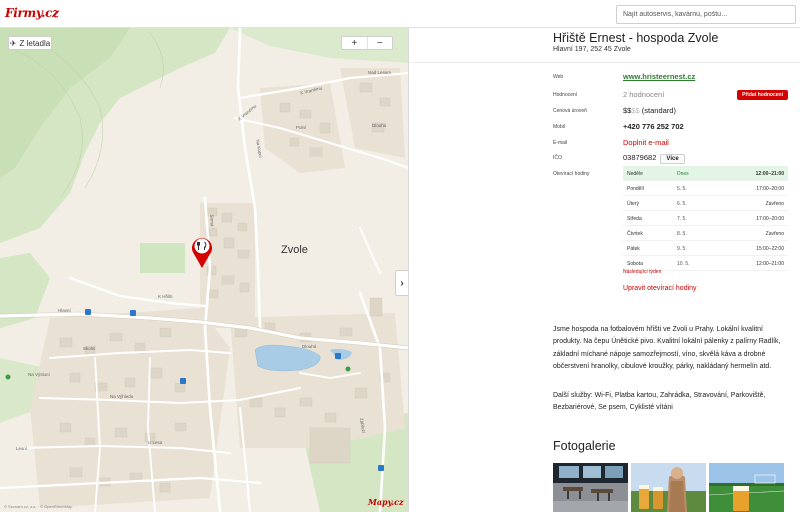 This screenshot has height=512, width=800. Describe the element at coordinates (706, 14) in the screenshot. I see `search-input` at that location.